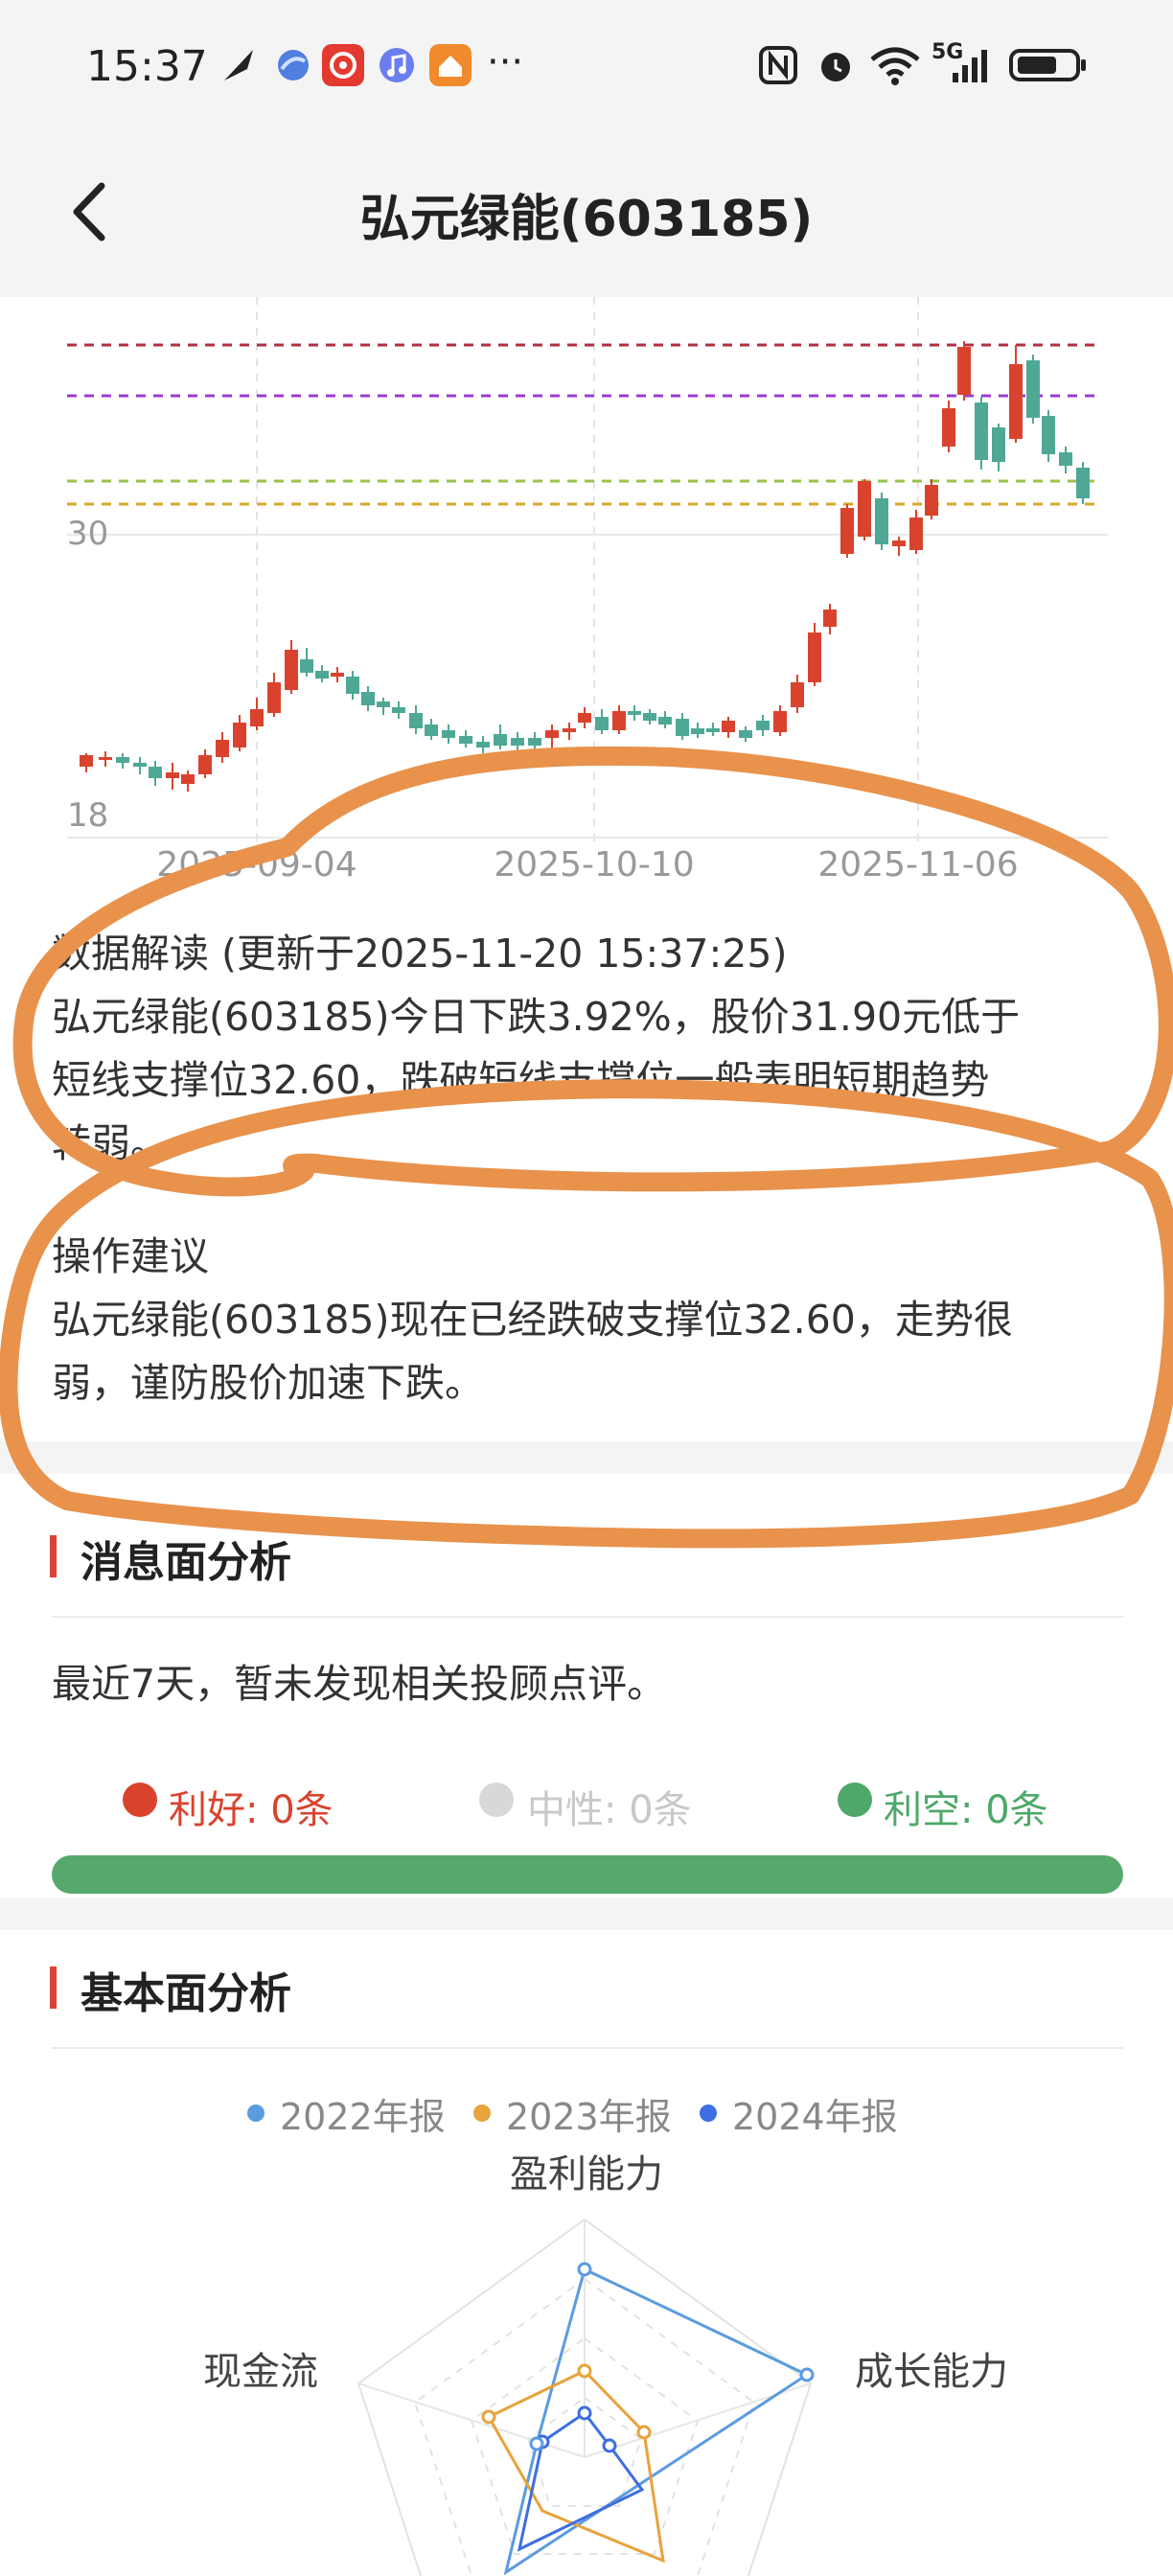  I want to click on stock-app-icon, so click(343, 65).